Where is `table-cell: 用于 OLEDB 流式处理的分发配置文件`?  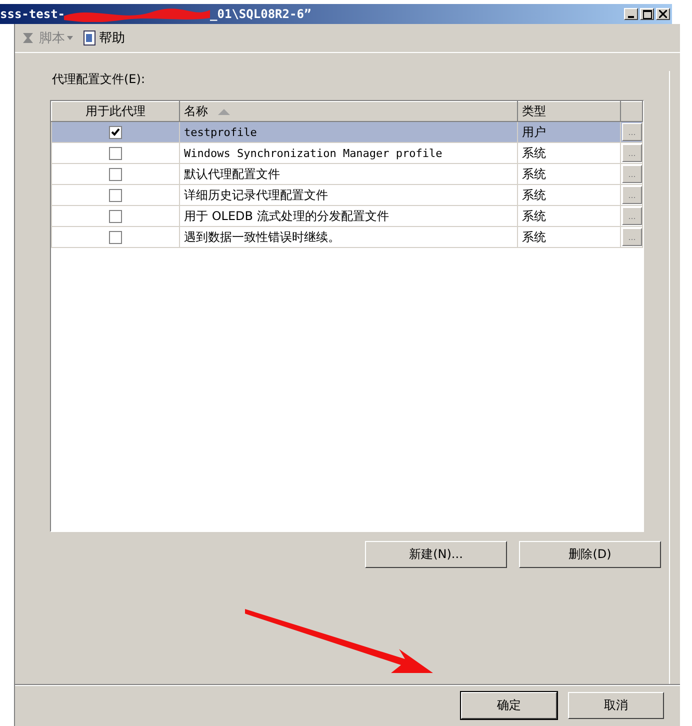
table-cell: 用于 OLEDB 流式处理的分发配置文件 is located at coordinates (349, 216).